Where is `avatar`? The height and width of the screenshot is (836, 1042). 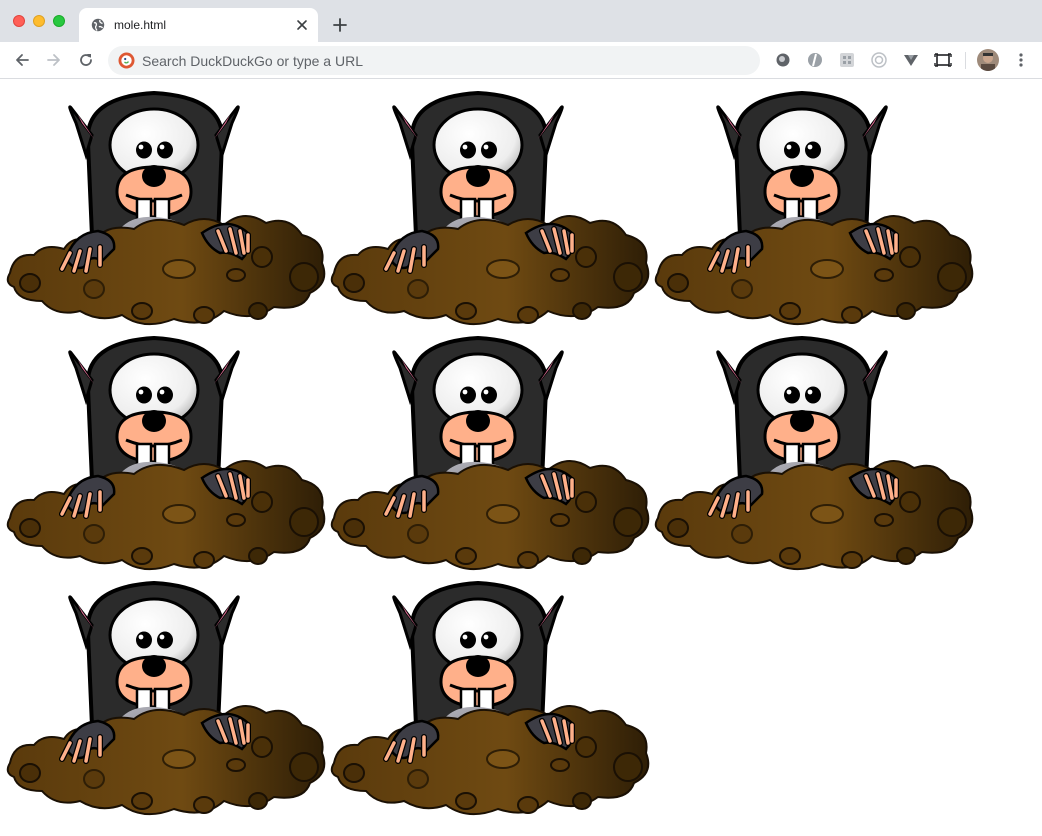
avatar is located at coordinates (988, 60).